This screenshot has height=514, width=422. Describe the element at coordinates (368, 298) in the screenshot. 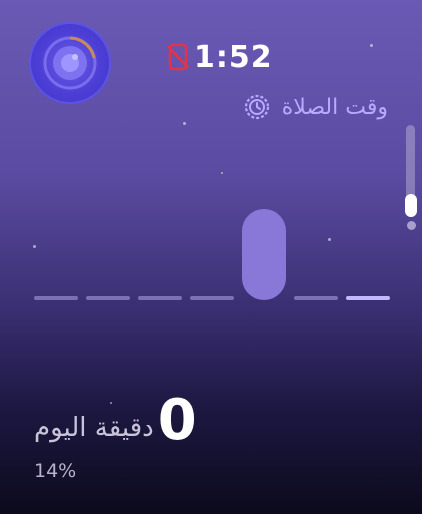

I see `bar-segment-highlight` at that location.